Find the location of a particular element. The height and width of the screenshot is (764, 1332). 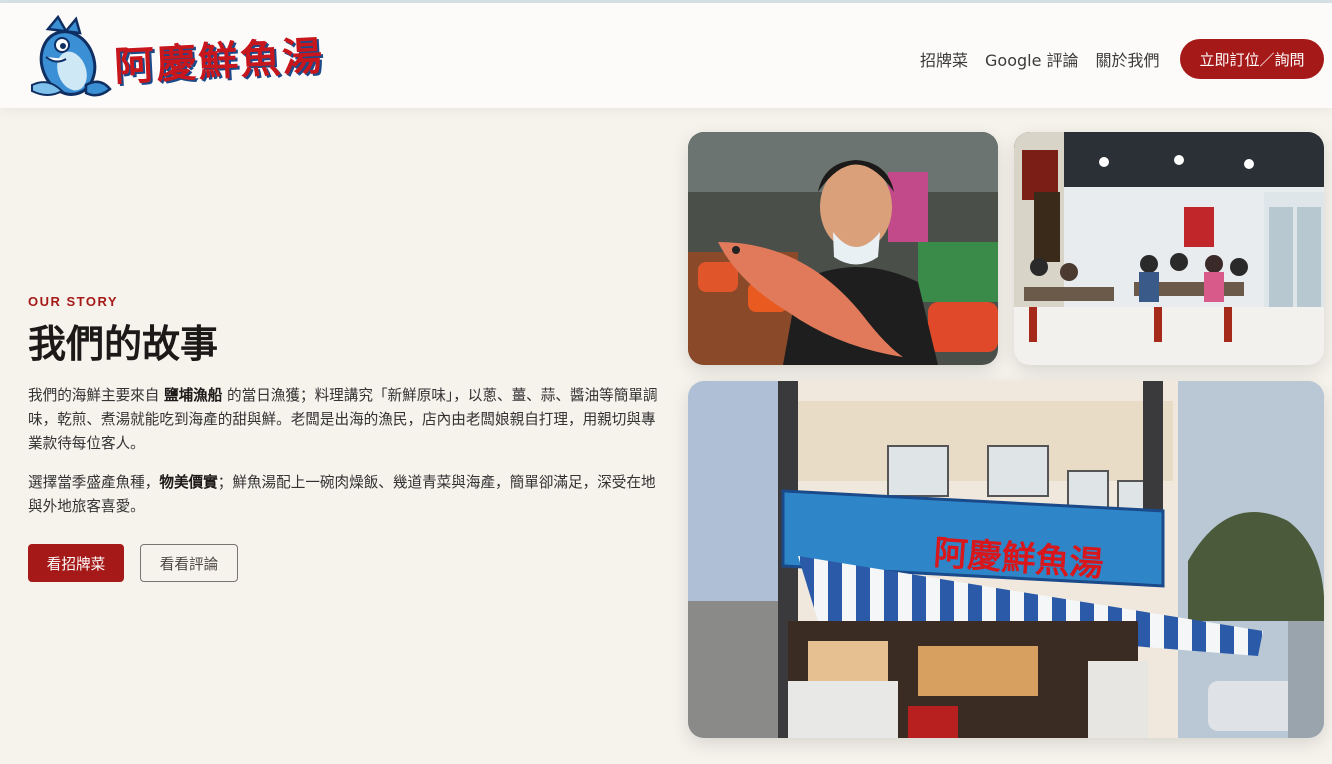

view-reviews-button: 看看評論 is located at coordinates (189, 563).